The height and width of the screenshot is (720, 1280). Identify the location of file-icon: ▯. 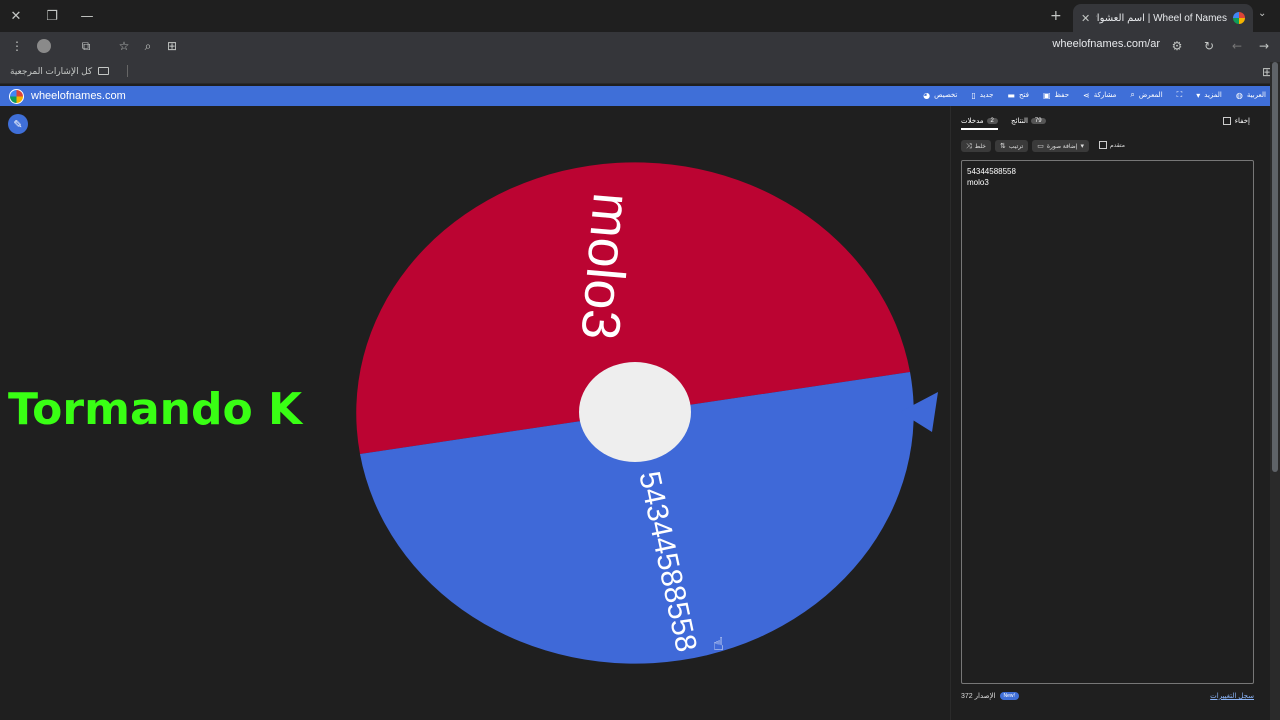
(973, 95).